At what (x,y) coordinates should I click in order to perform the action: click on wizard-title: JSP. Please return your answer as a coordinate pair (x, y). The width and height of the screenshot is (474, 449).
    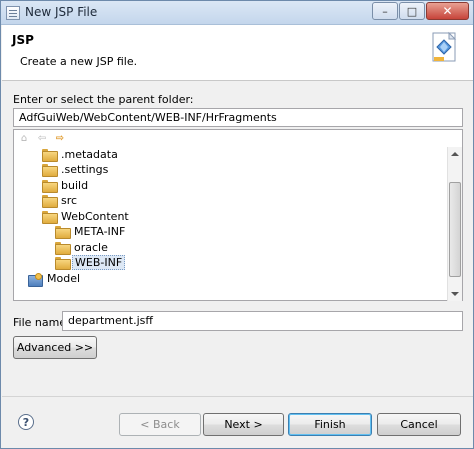
    Looking at the image, I should click on (23, 40).